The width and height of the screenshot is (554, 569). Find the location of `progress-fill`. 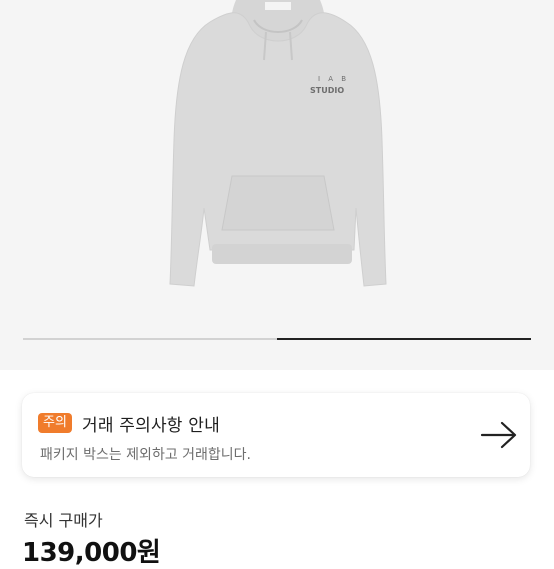

progress-fill is located at coordinates (404, 339).